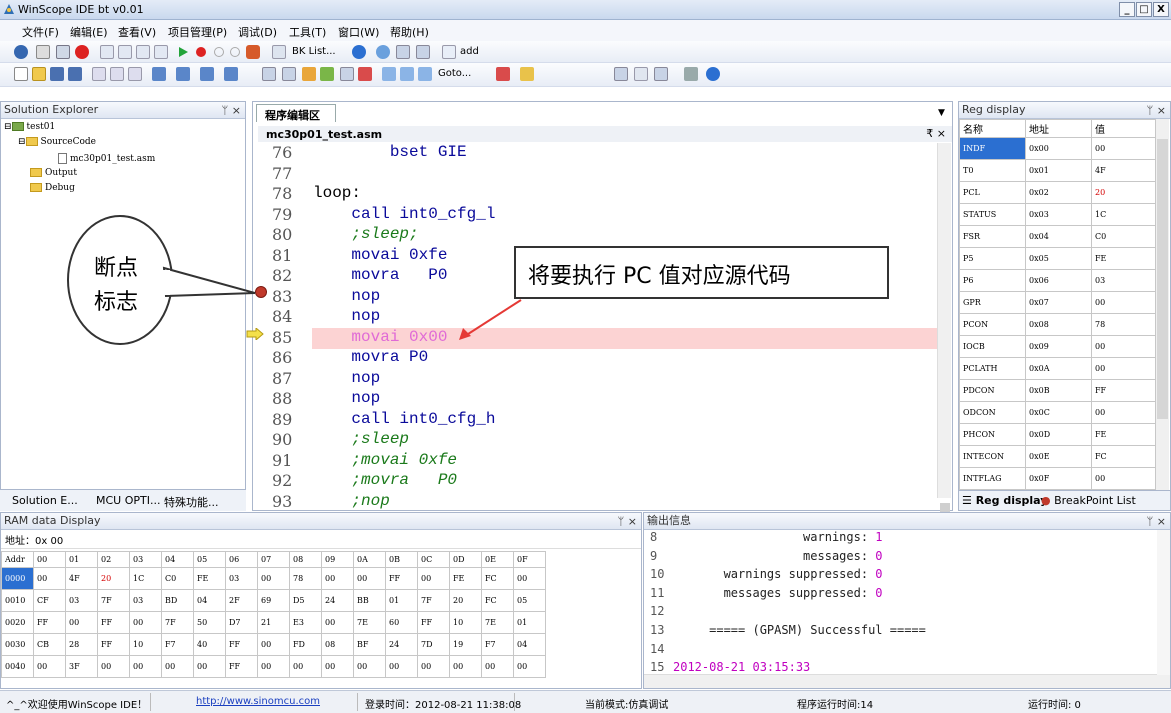 This screenshot has width=1171, height=713. I want to click on register-row: PCLATH 0x0A 00, so click(1057, 368).